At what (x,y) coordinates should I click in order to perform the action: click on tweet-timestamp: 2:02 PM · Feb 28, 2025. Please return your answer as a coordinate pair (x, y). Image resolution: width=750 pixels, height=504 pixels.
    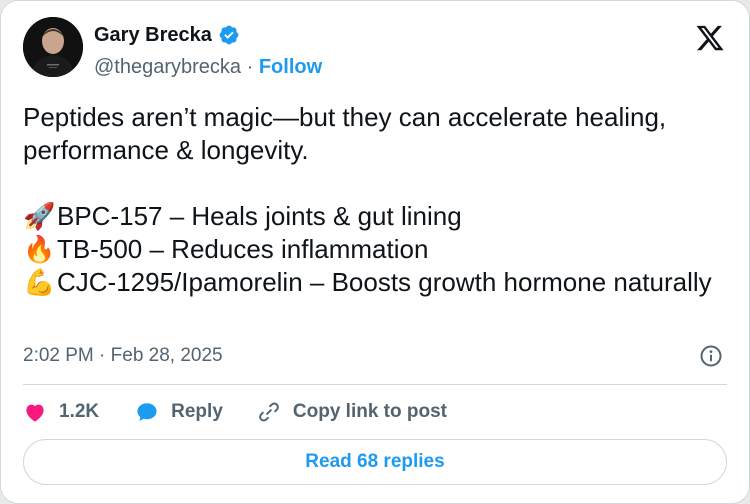
    Looking at the image, I should click on (123, 356).